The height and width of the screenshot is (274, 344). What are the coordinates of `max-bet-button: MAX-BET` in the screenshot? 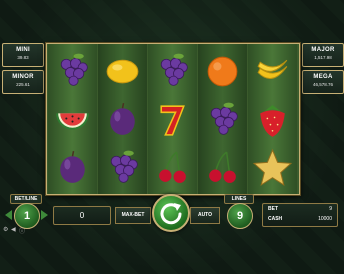 It's located at (133, 215).